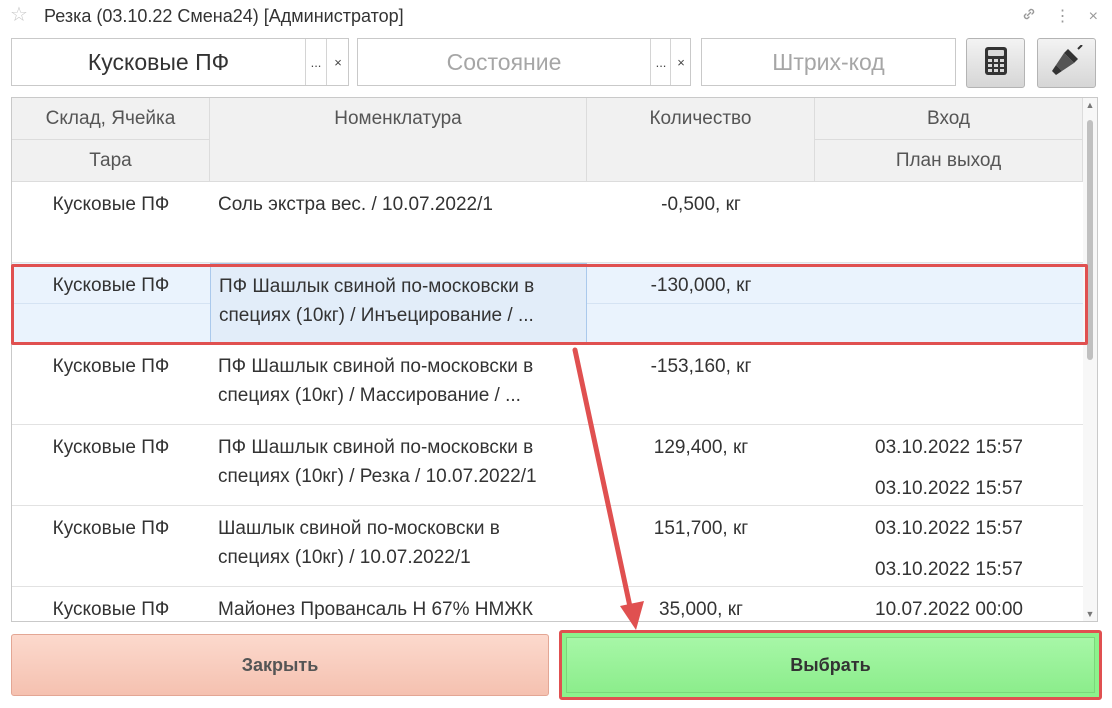  What do you see at coordinates (158, 61) in the screenshot?
I see `warehouse-value: Кусковые ПФ` at bounding box center [158, 61].